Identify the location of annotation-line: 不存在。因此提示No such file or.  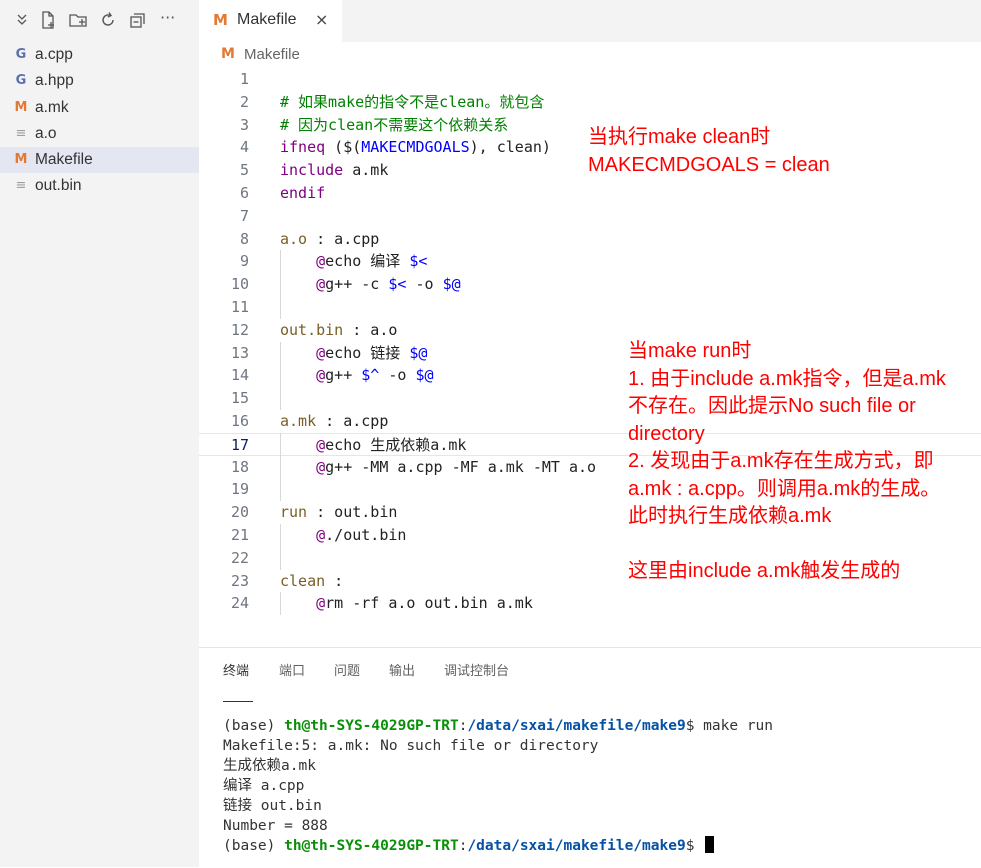
(772, 406).